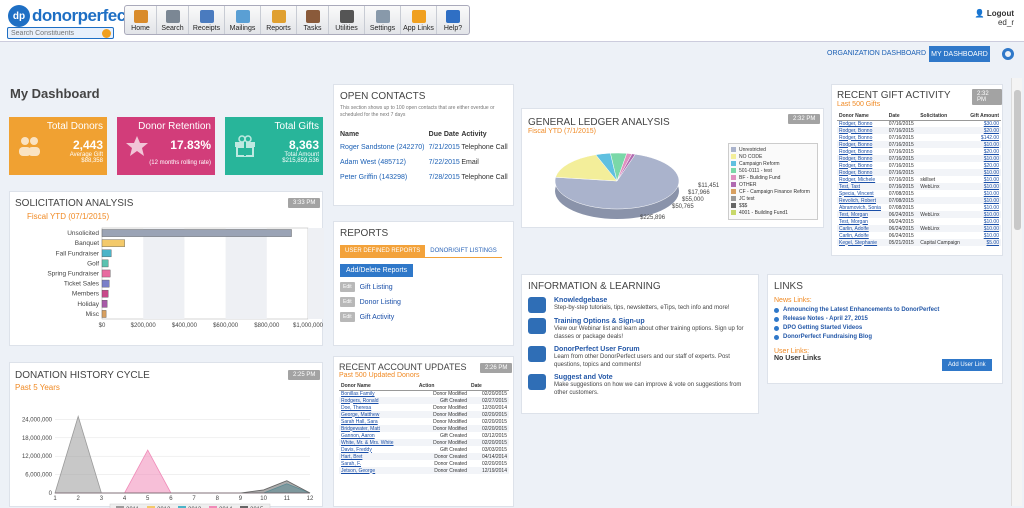  I want to click on donor-name-link: Bridgewater, Matt, so click(378, 428).